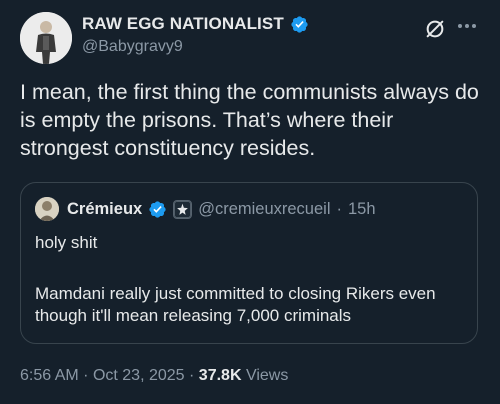  I want to click on tweet-time: 6:56 AM, so click(49, 375).